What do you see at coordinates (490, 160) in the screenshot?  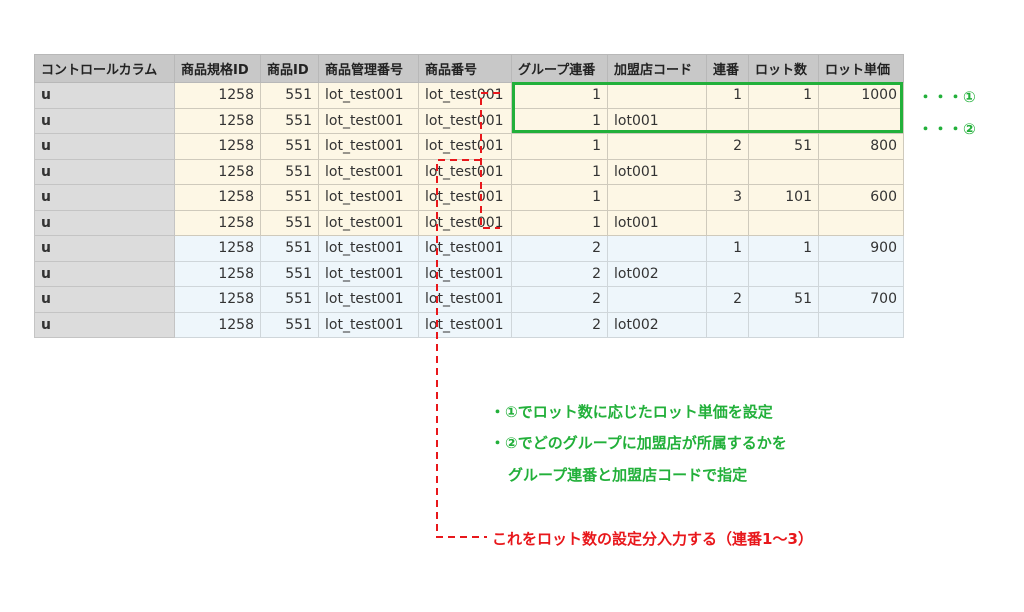 I see `inner-bracket` at bounding box center [490, 160].